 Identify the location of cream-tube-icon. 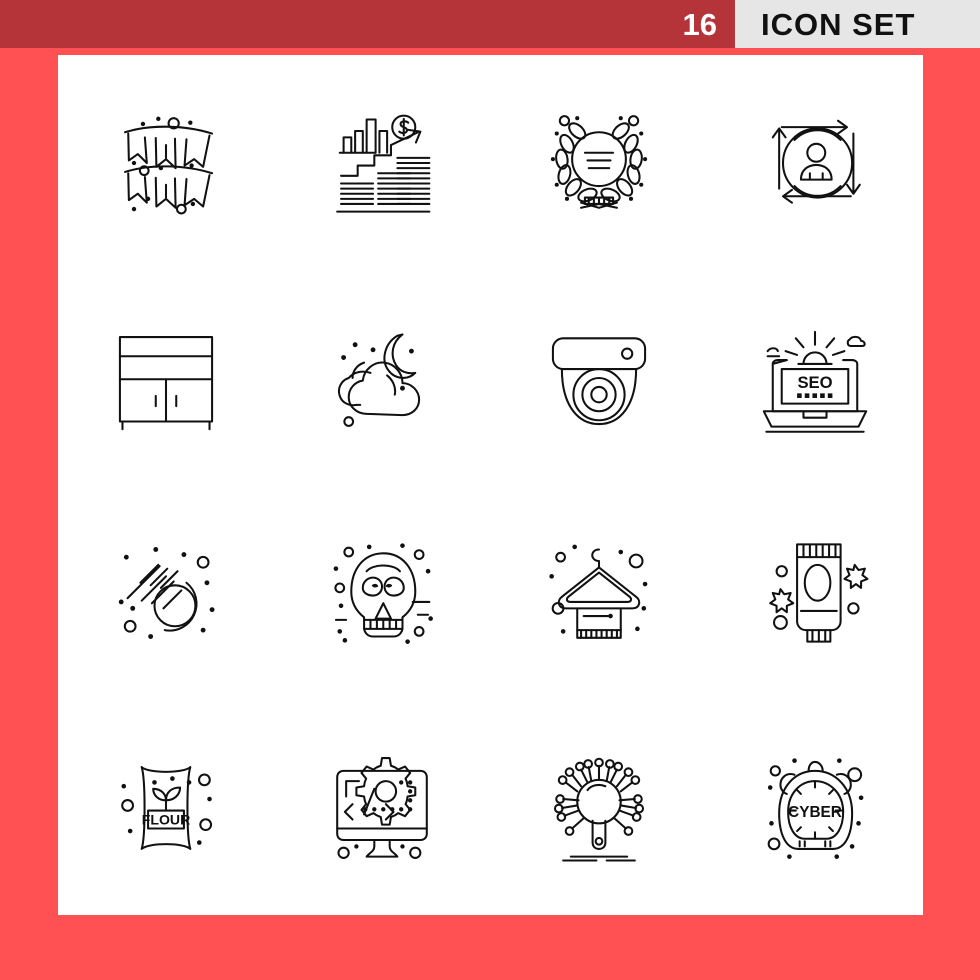
(819, 592).